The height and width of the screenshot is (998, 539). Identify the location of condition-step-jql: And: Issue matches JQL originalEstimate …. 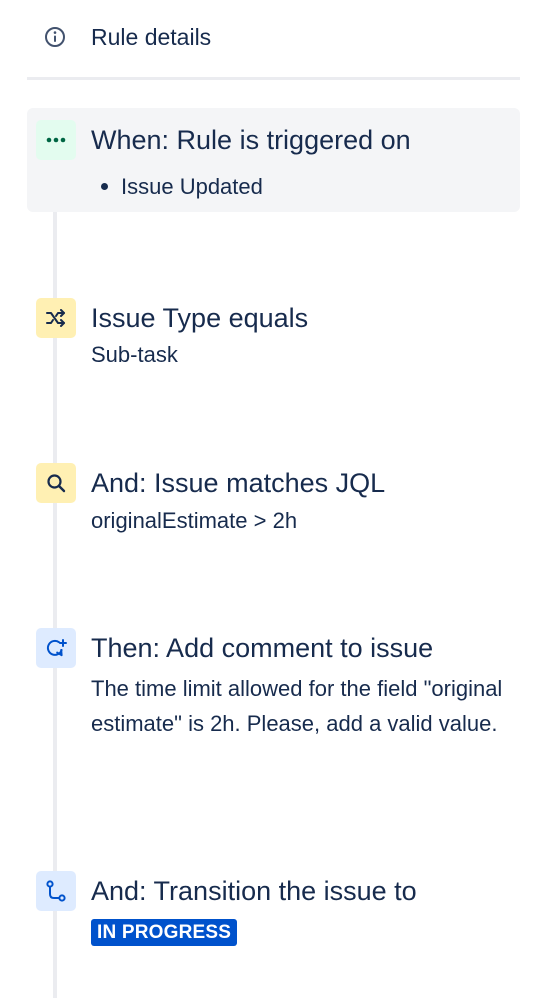
(278, 503).